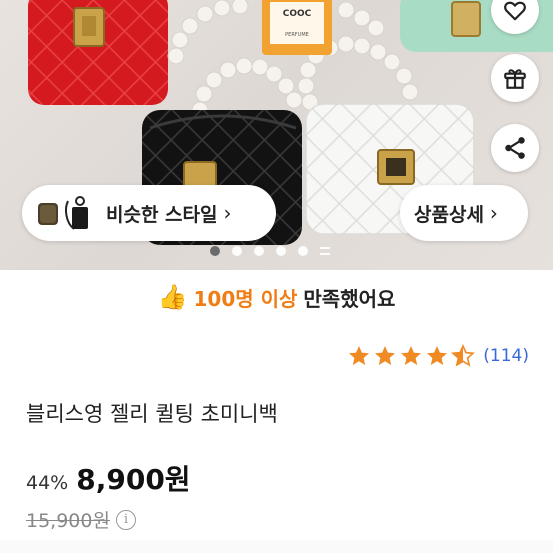 The height and width of the screenshot is (553, 553). What do you see at coordinates (325, 251) in the screenshot?
I see `carousel-more-icon` at bounding box center [325, 251].